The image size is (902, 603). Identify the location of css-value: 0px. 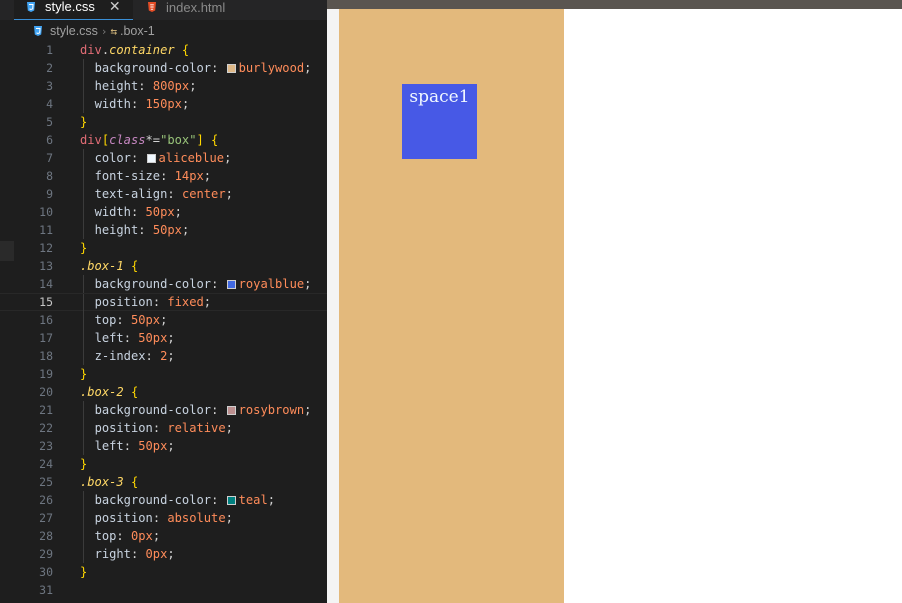
(141, 536).